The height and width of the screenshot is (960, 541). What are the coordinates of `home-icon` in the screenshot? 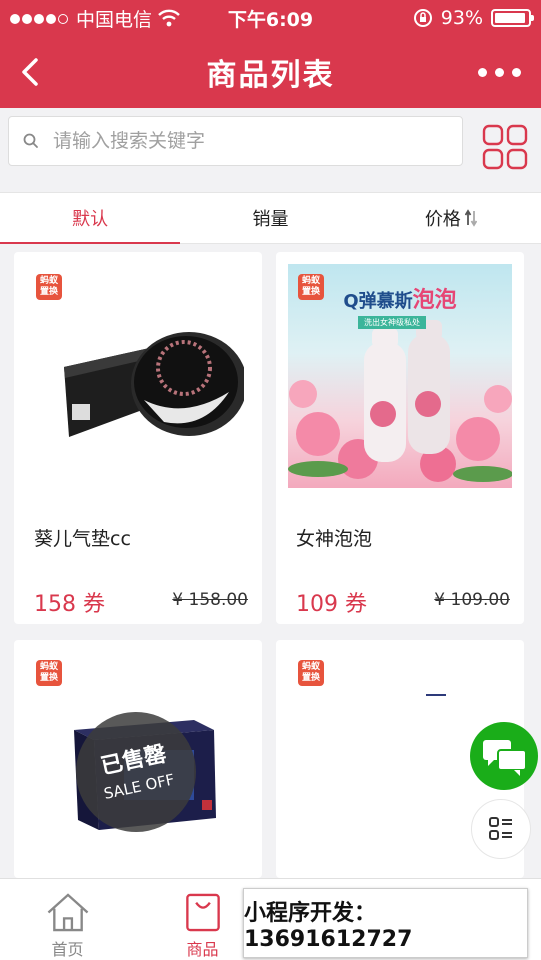 It's located at (67, 912).